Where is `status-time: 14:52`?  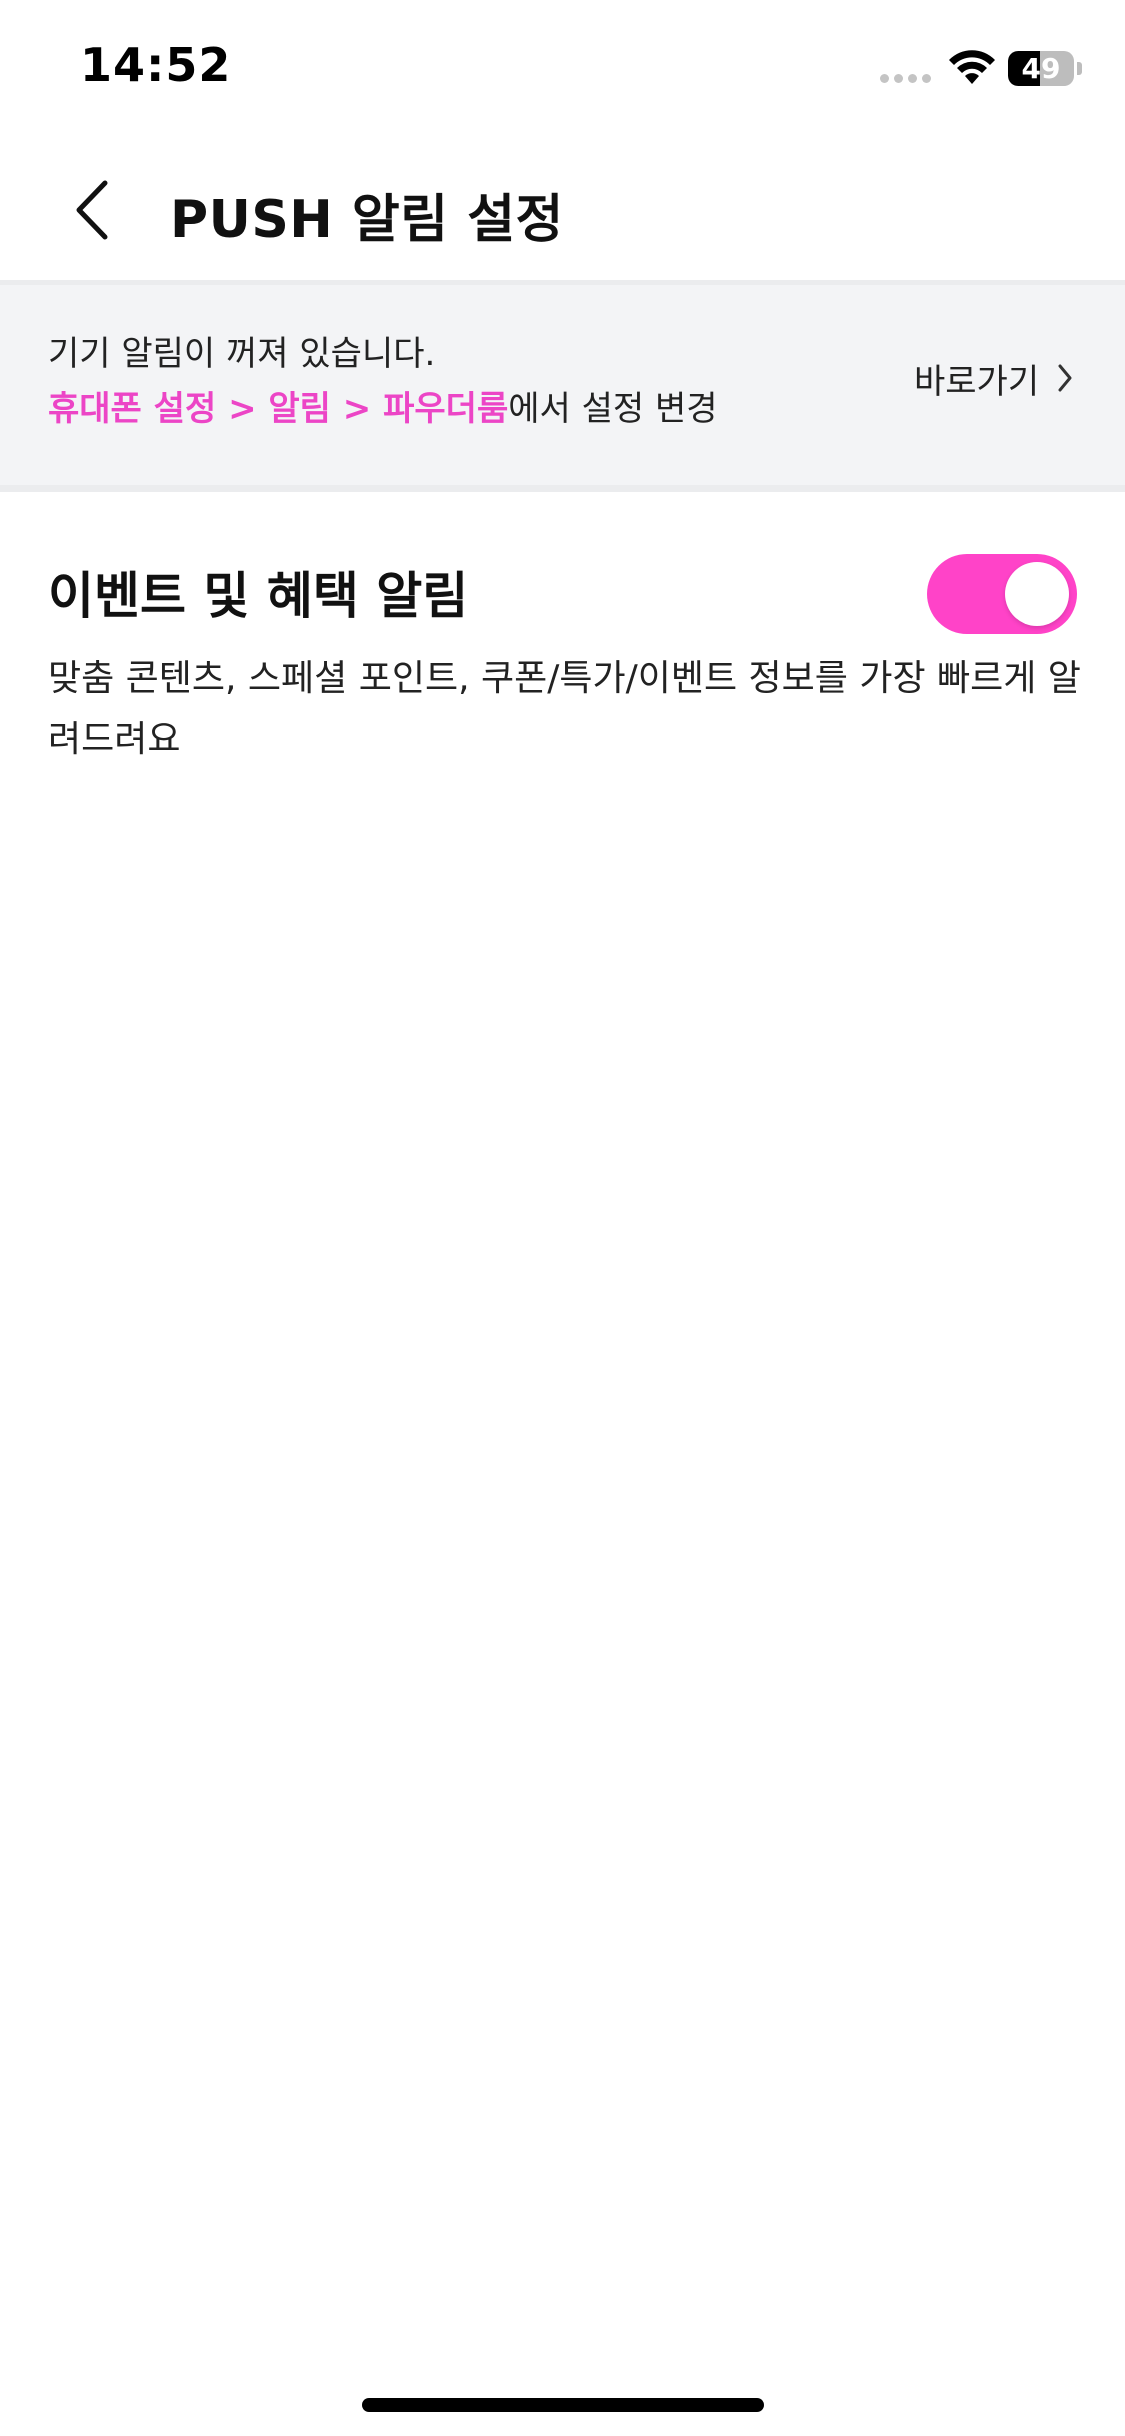
status-time: 14:52 is located at coordinates (156, 65).